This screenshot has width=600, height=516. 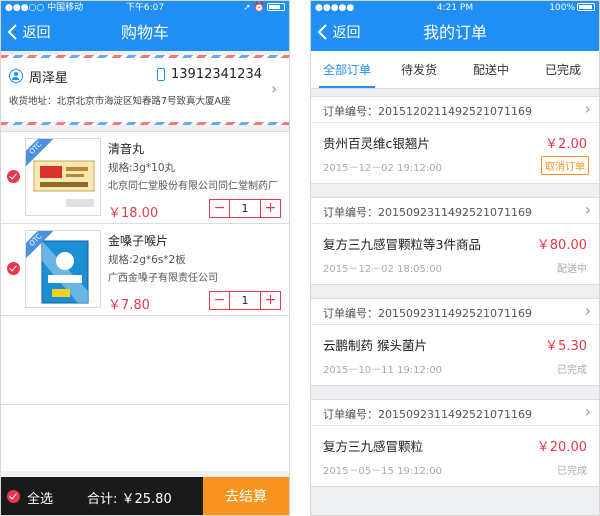 What do you see at coordinates (376, 143) in the screenshot?
I see `order-product-name: 贵州百灵维c银翘片` at bounding box center [376, 143].